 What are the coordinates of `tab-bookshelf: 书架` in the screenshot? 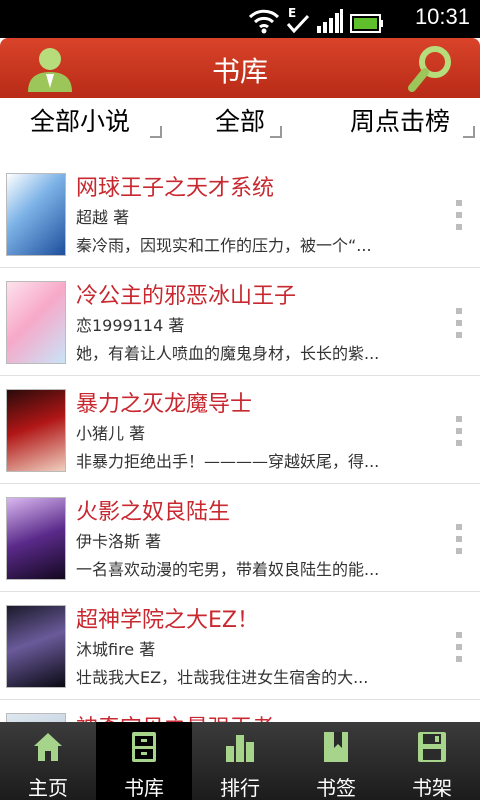 It's located at (432, 761).